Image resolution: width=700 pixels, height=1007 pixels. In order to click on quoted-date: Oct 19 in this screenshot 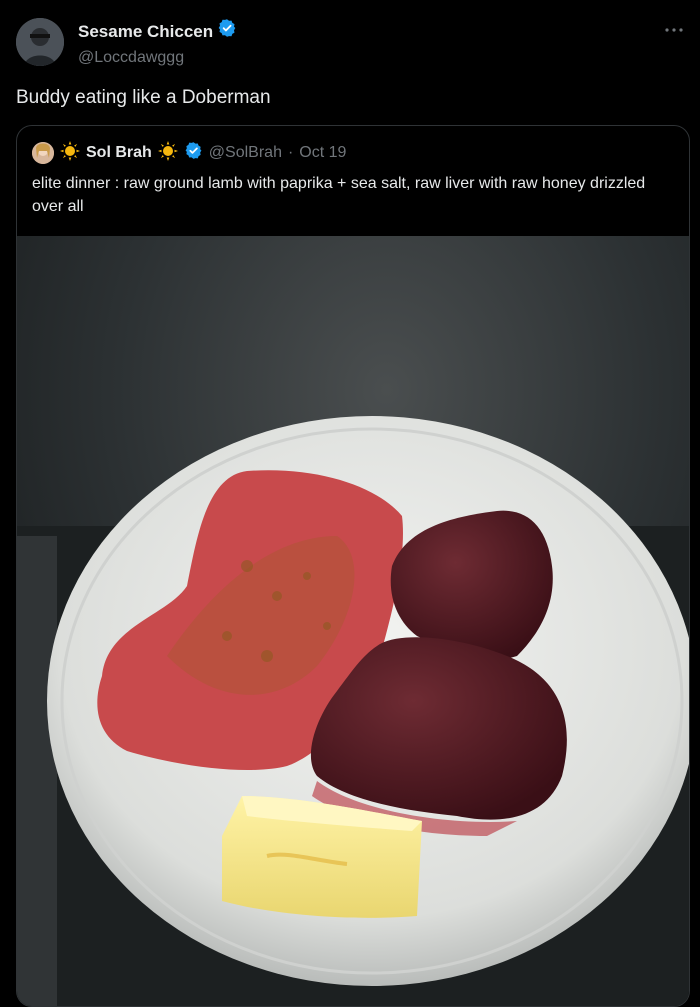, I will do `click(322, 153)`.